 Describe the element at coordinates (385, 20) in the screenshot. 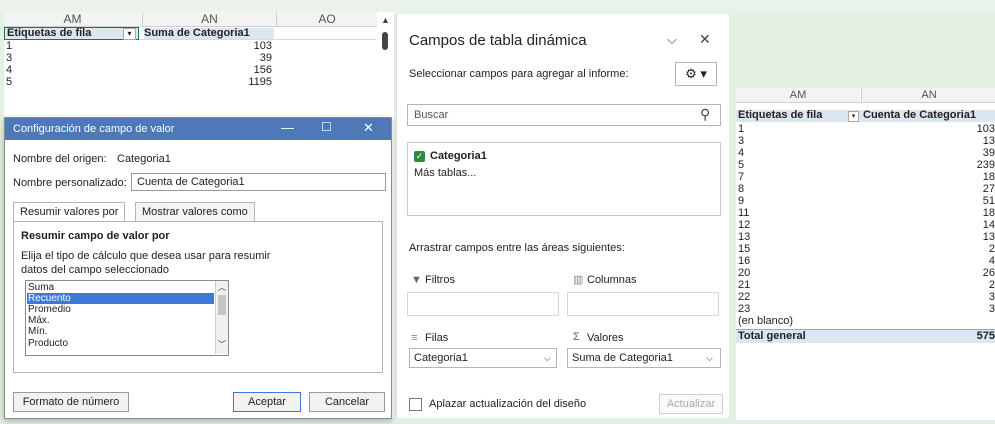

I see `scroll-up-arrow-icon: ▲` at that location.